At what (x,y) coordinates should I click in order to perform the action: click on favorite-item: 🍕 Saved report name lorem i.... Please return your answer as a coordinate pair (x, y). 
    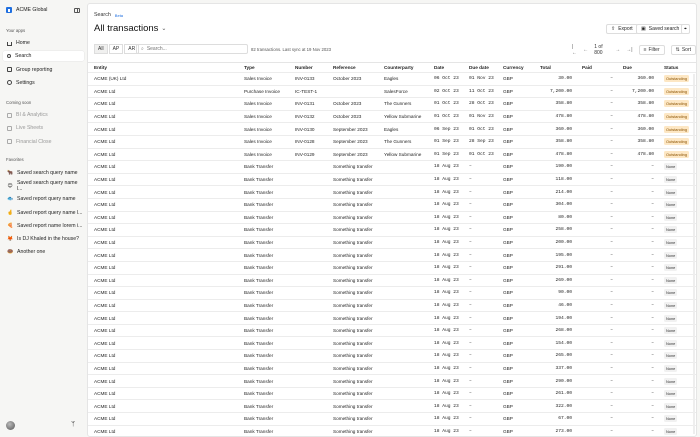
    Looking at the image, I should click on (43, 226).